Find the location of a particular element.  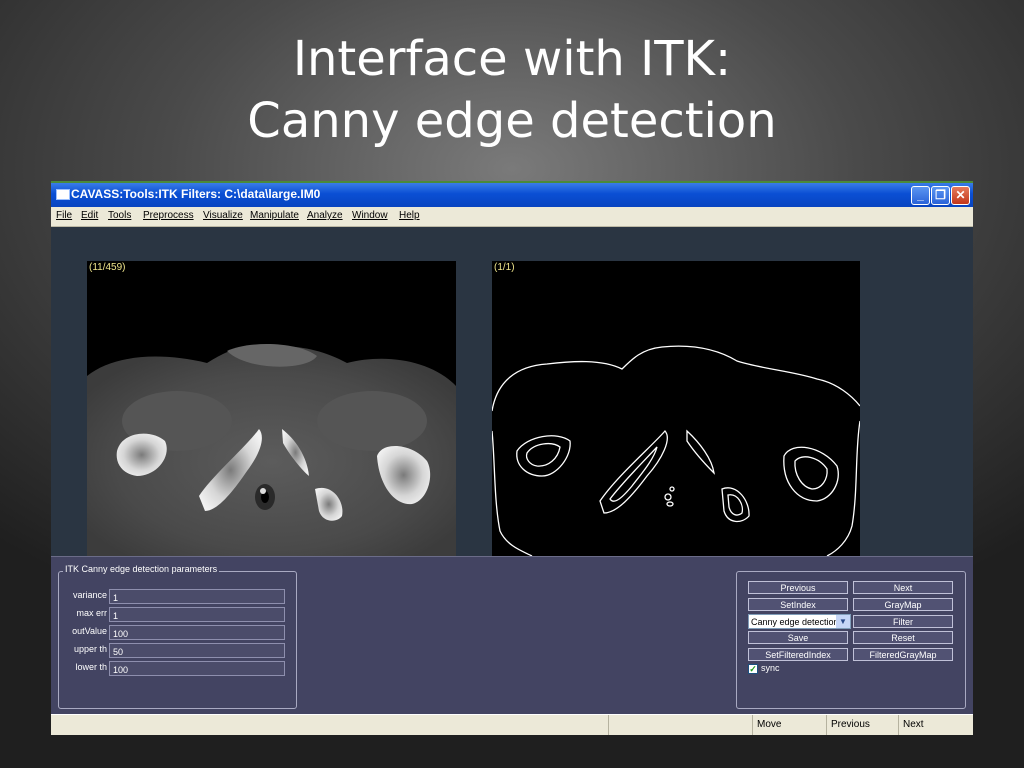

chevron-down-icon: ▼ is located at coordinates (843, 621).